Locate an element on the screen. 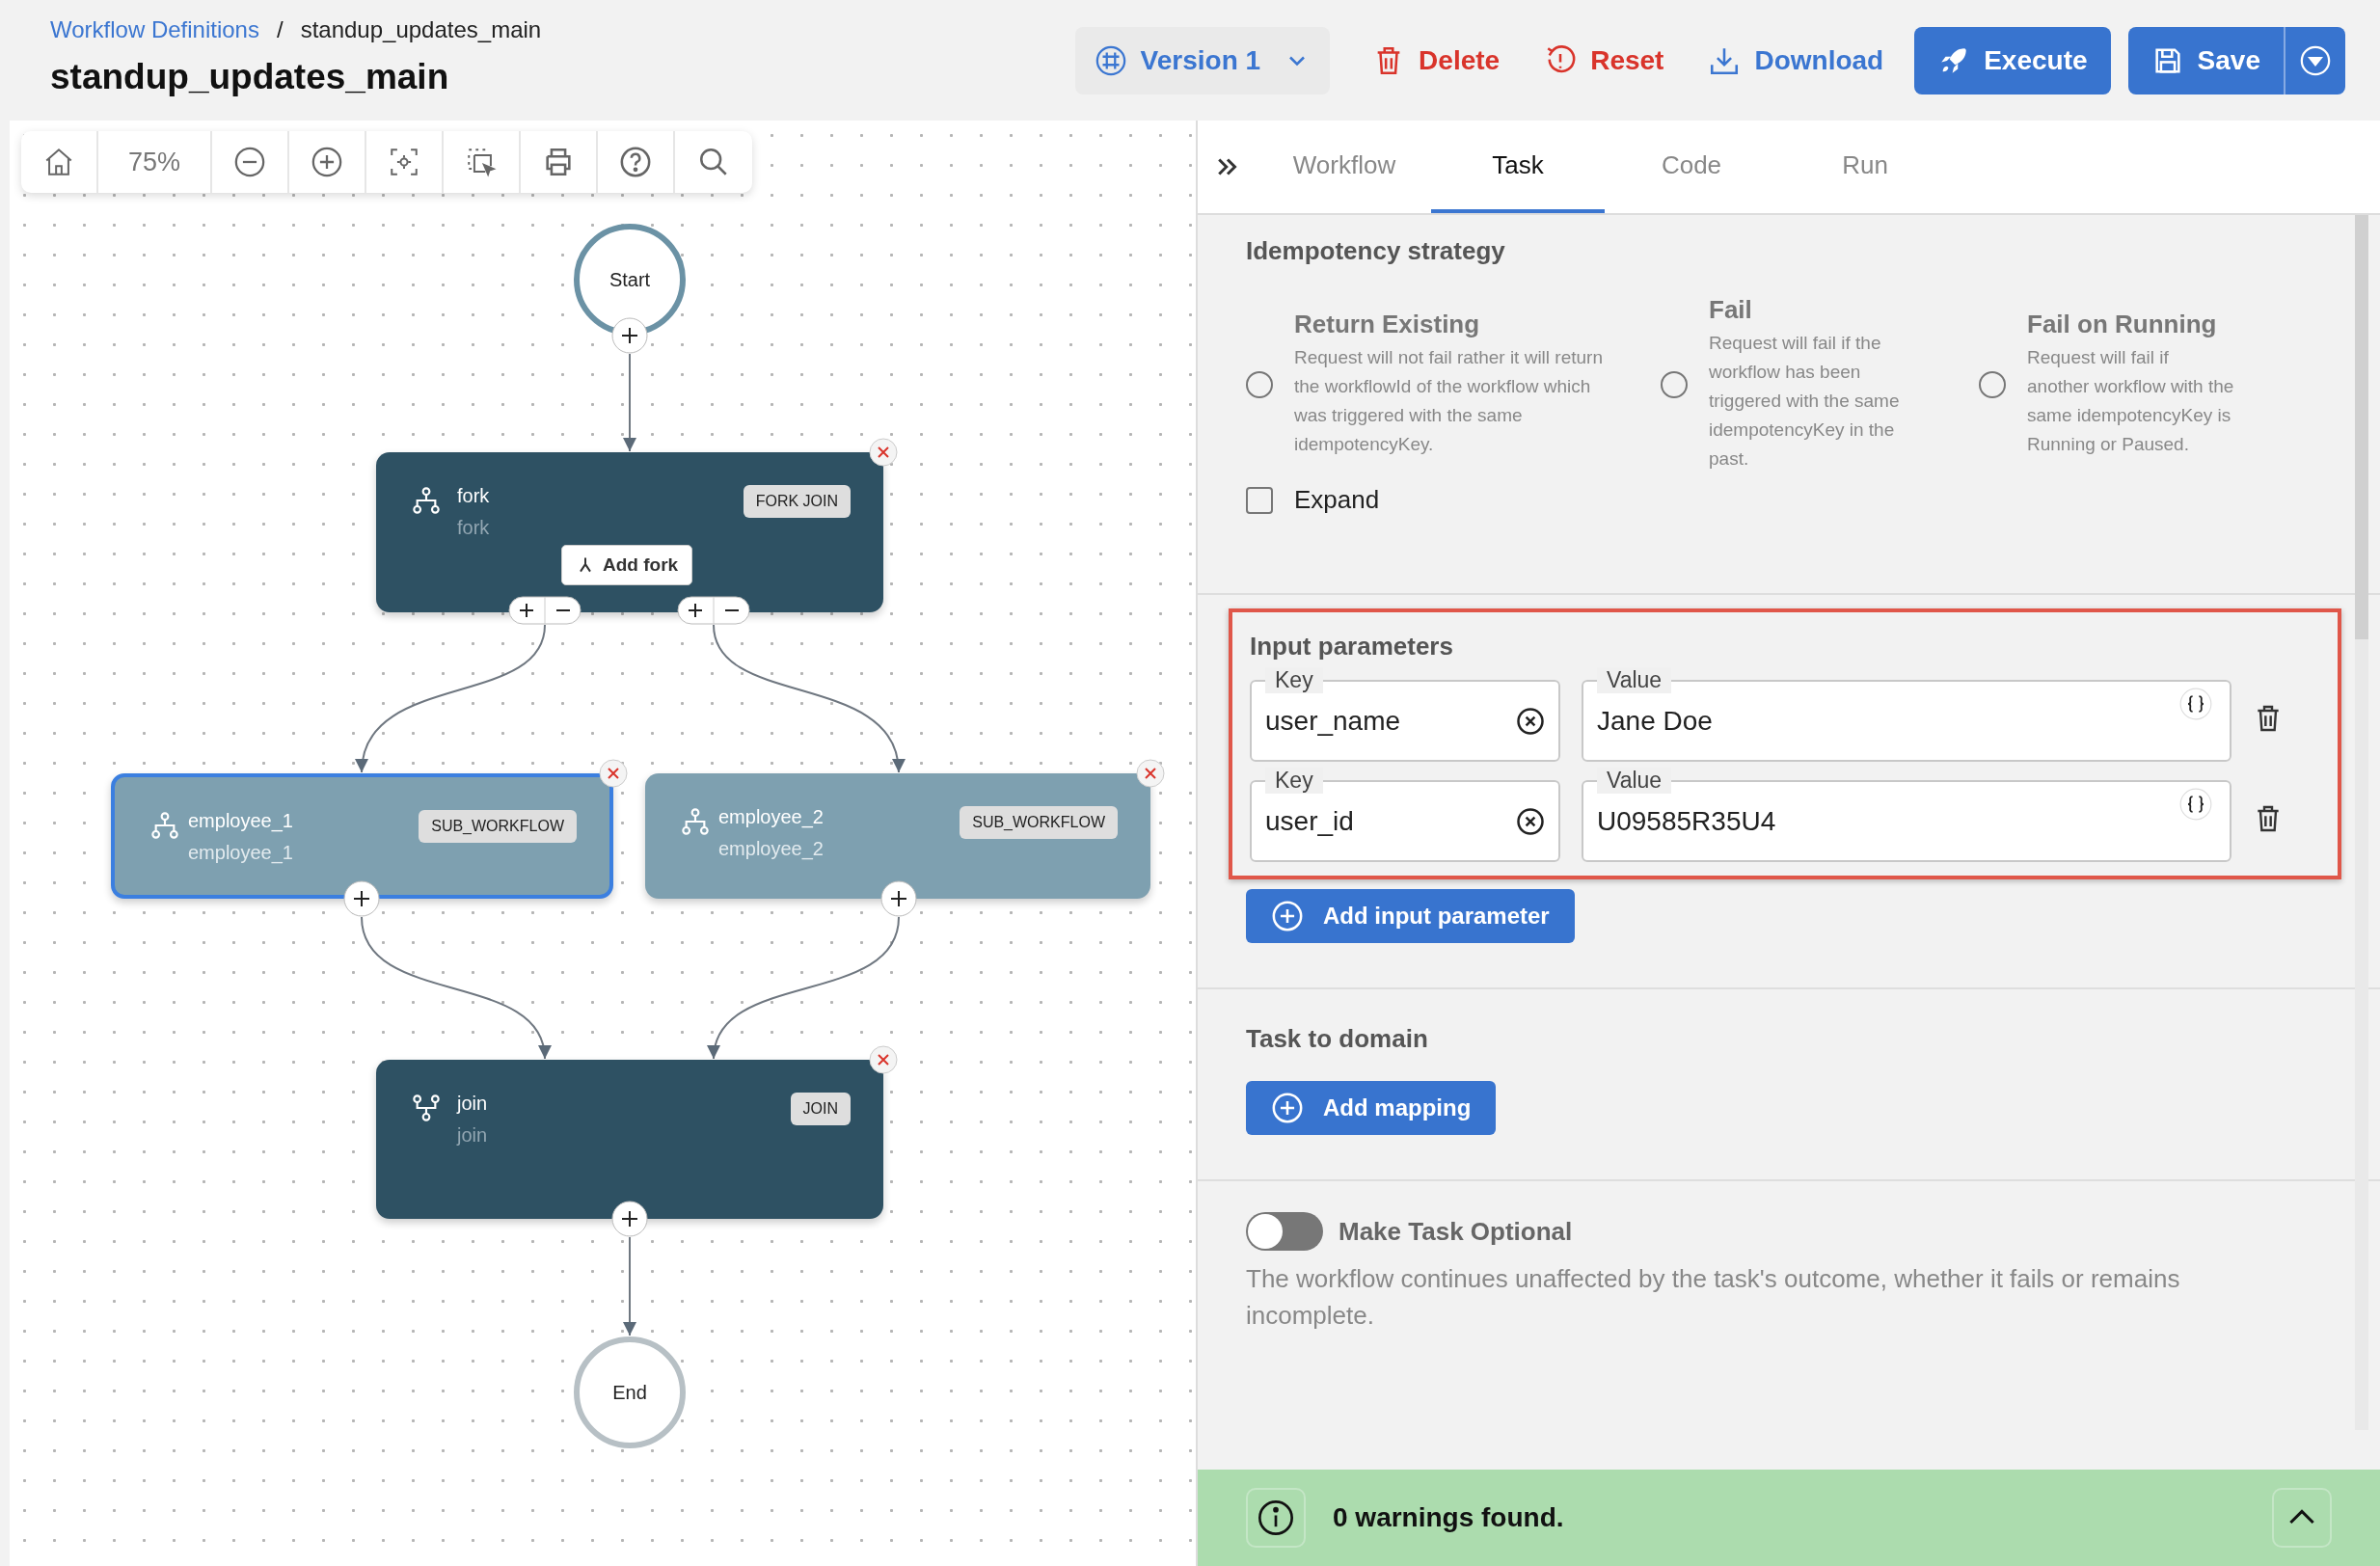 The width and height of the screenshot is (2380, 1566). add-mapping-button: Add mapping is located at coordinates (1372, 1108).